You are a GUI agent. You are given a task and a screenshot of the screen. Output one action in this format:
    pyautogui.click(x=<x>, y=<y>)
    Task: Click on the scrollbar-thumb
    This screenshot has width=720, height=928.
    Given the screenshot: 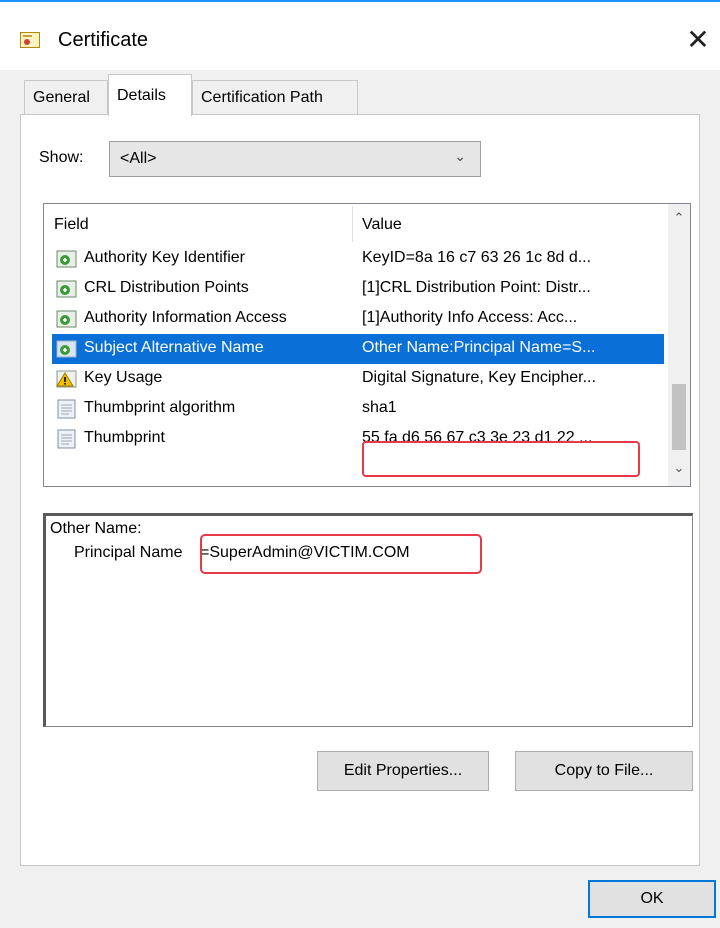 What is the action you would take?
    pyautogui.click(x=679, y=417)
    